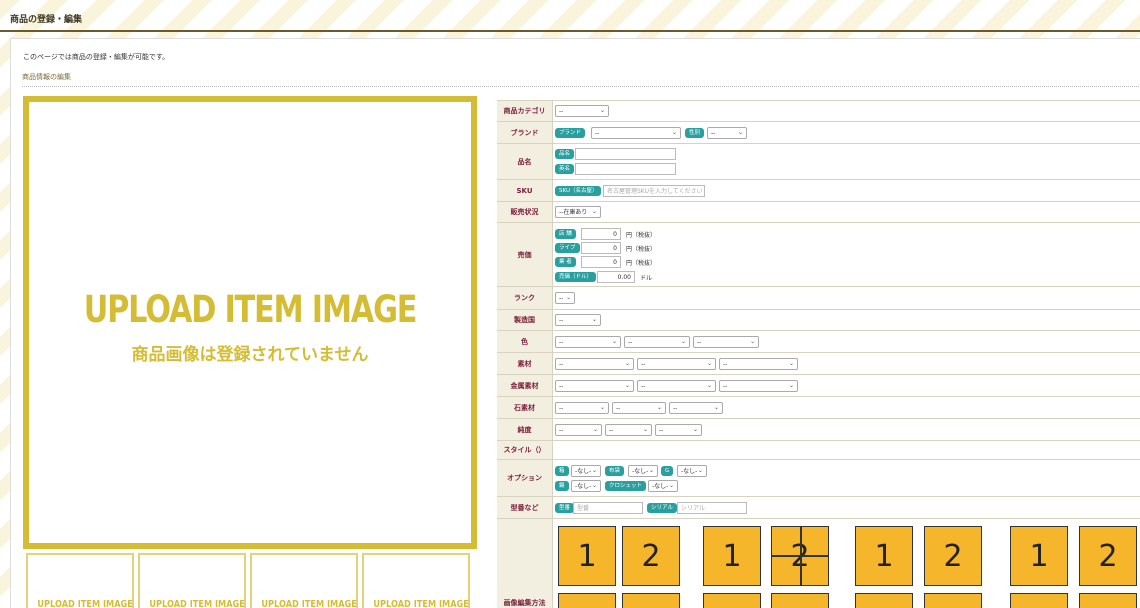 The width and height of the screenshot is (1140, 608). Describe the element at coordinates (525, 341) in the screenshot. I see `label-color: 色` at that location.